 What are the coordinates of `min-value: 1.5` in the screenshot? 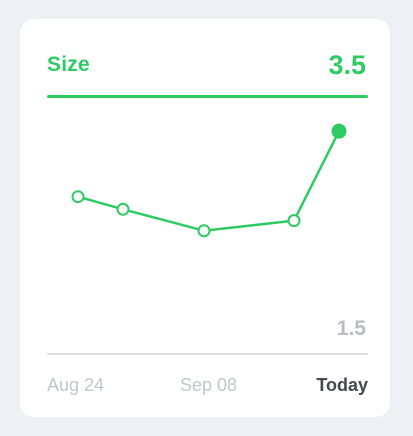 It's located at (351, 328).